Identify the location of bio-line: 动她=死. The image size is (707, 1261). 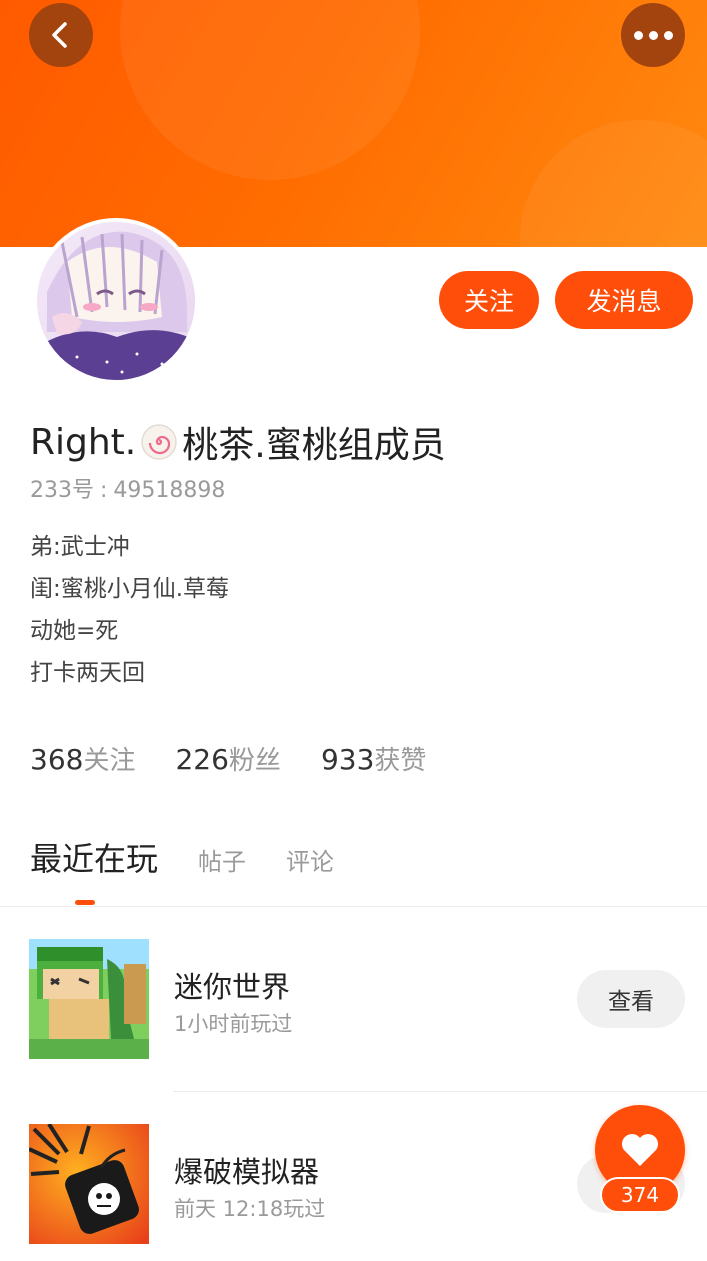
(74, 631).